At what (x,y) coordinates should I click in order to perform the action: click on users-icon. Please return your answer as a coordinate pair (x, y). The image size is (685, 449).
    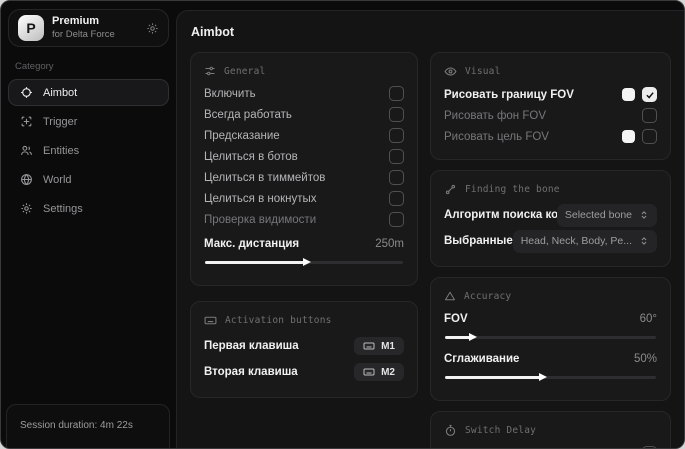
    Looking at the image, I should click on (26, 150).